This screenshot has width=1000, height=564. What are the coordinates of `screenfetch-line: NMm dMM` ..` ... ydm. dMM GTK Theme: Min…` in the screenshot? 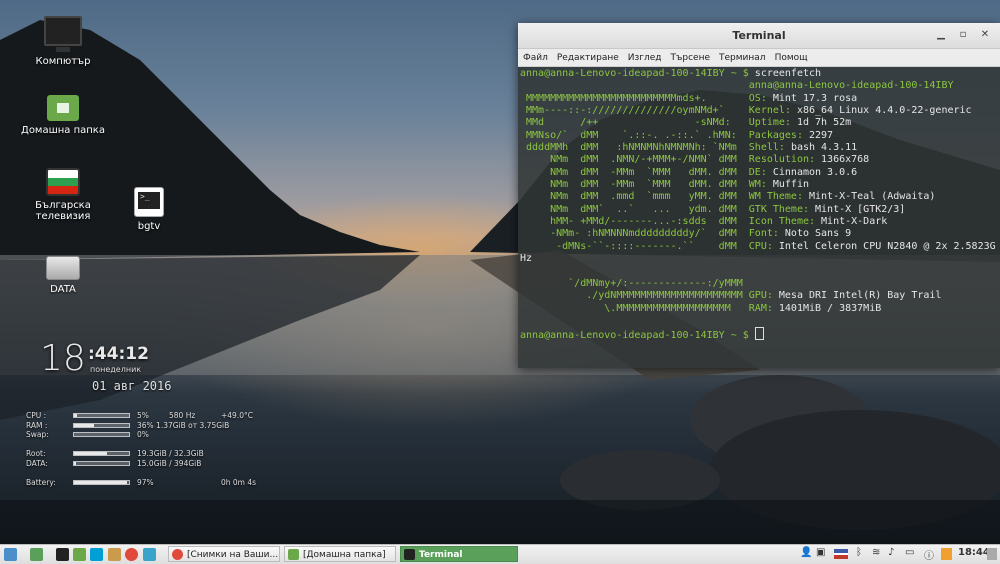 It's located at (759, 210).